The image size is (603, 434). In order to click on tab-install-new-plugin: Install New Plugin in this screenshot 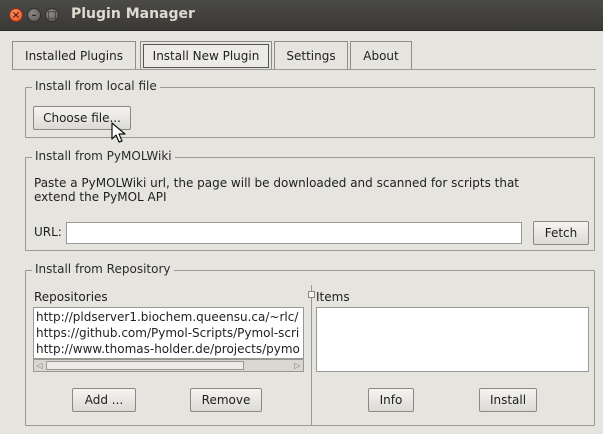, I will do `click(206, 55)`.